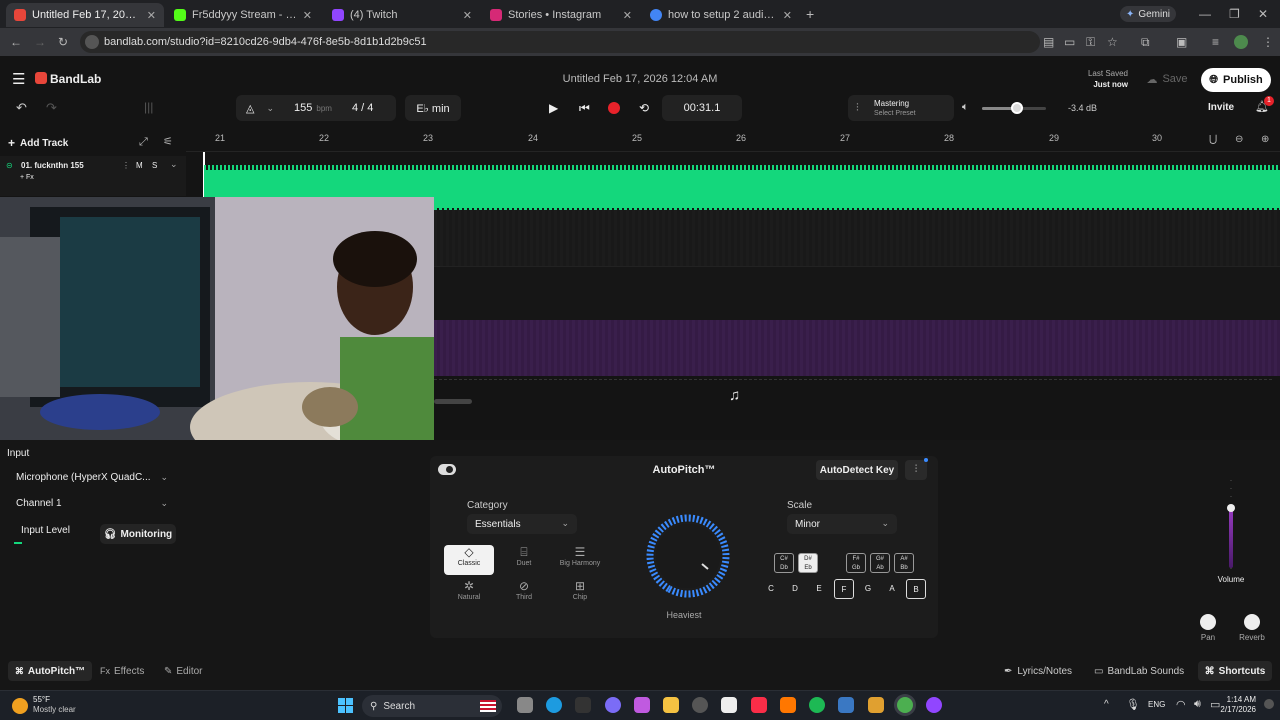 The width and height of the screenshot is (1280, 720). What do you see at coordinates (857, 470) in the screenshot?
I see `autodetect-key-button: AutoDetect Key` at bounding box center [857, 470].